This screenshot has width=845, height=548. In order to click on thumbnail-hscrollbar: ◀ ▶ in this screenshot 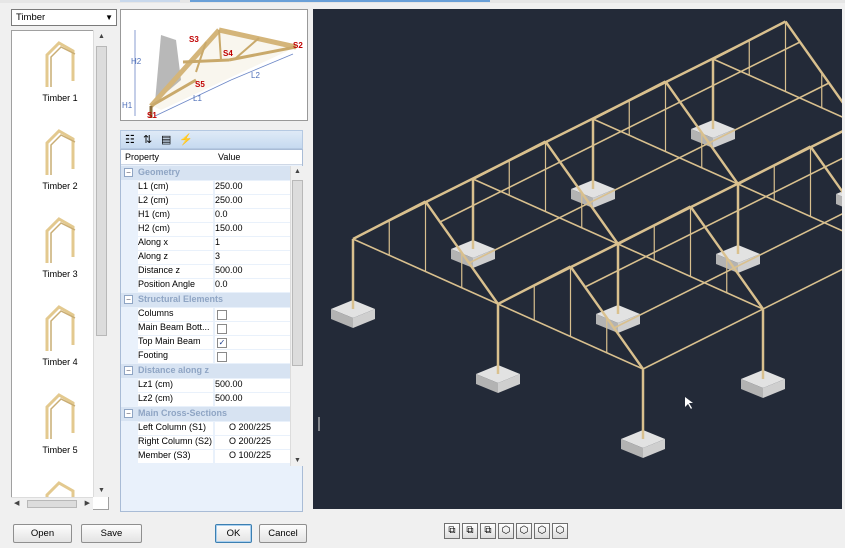, I will do `click(52, 503)`.